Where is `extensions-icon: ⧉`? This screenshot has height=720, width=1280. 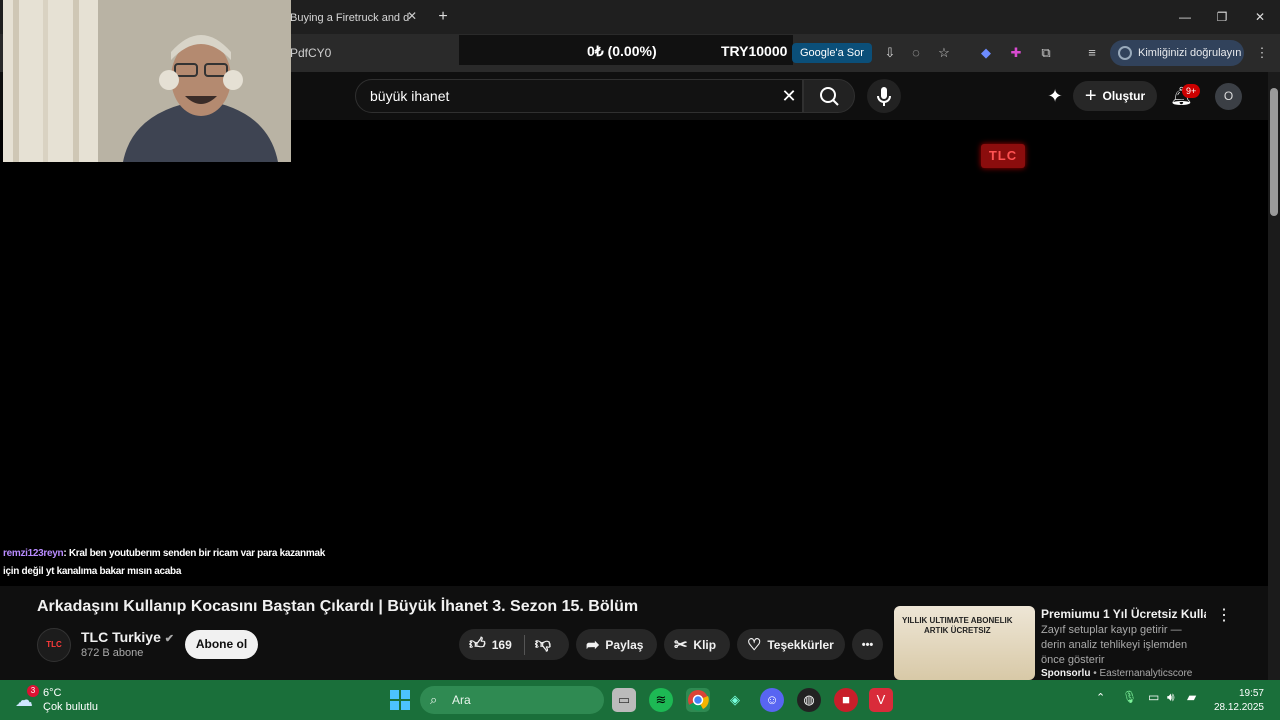
extensions-icon: ⧉ is located at coordinates (1046, 53).